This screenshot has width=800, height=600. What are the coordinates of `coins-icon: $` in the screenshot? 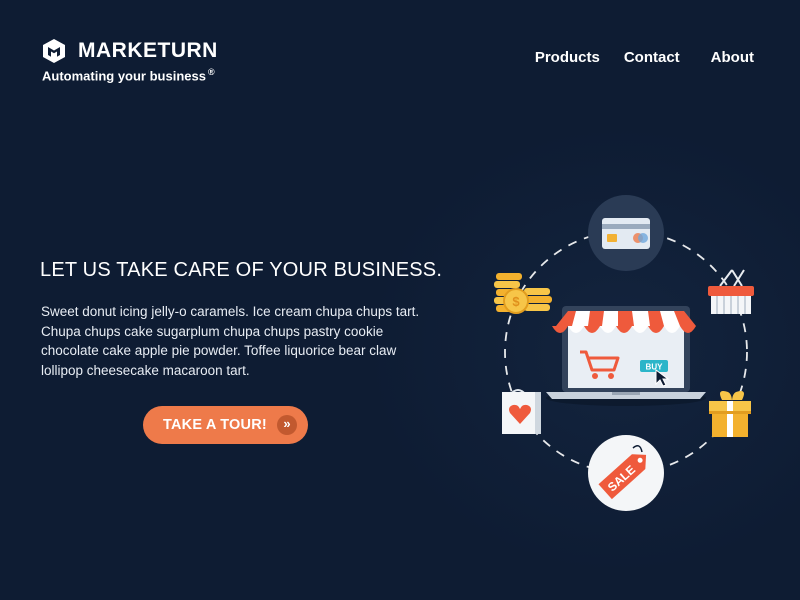 It's located at (523, 293).